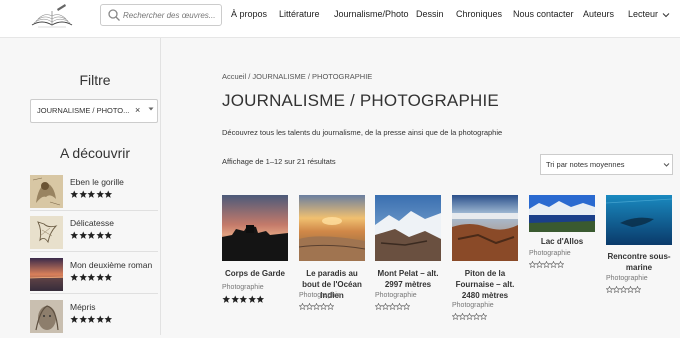 The height and width of the screenshot is (338, 680). What do you see at coordinates (255, 273) in the screenshot?
I see `product-title: Corps de Garde` at bounding box center [255, 273].